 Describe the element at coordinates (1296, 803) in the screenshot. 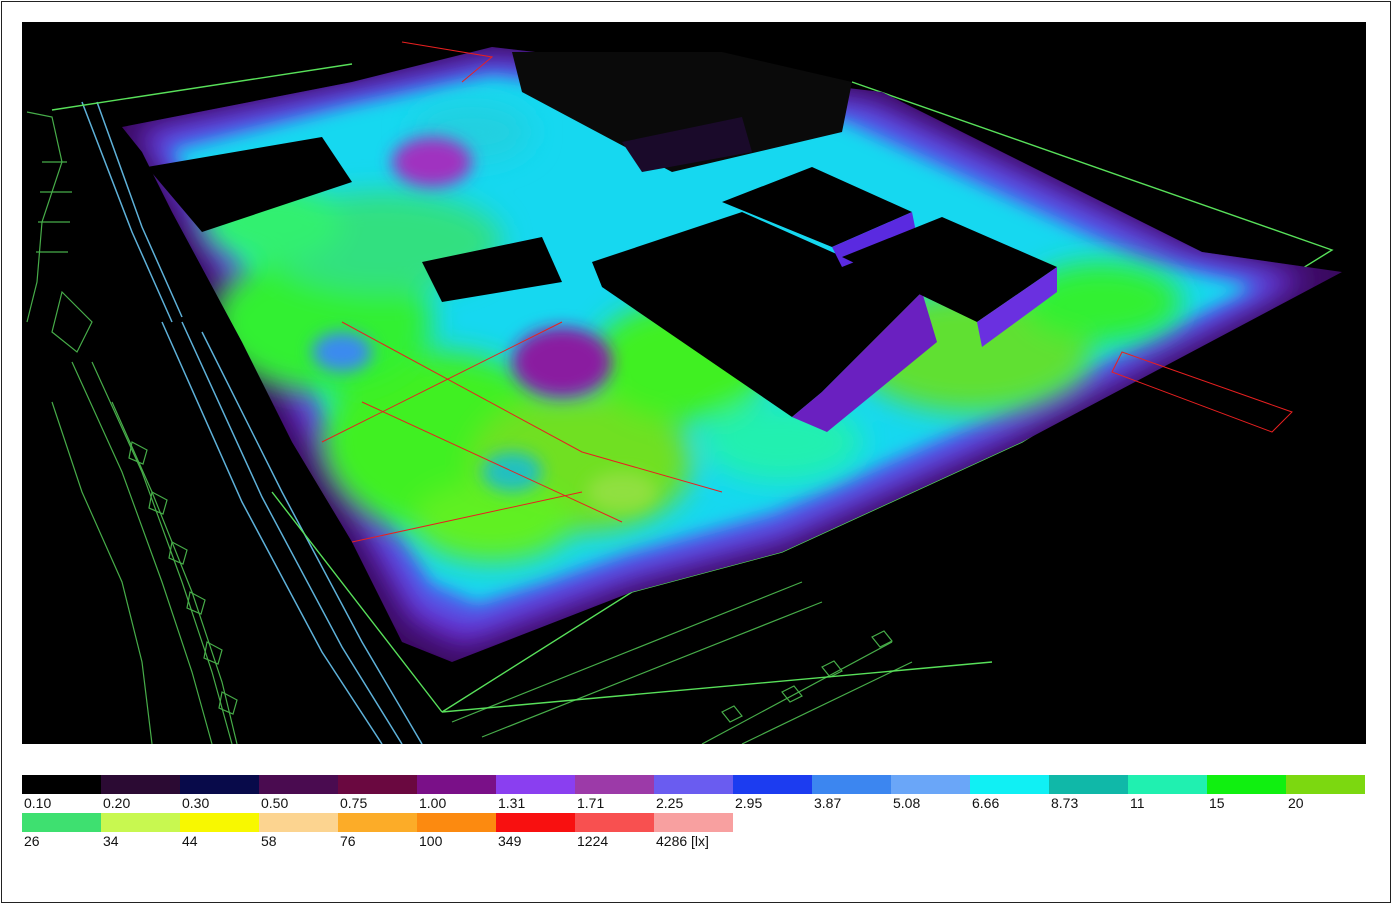

I see `legend-value: 20` at that location.